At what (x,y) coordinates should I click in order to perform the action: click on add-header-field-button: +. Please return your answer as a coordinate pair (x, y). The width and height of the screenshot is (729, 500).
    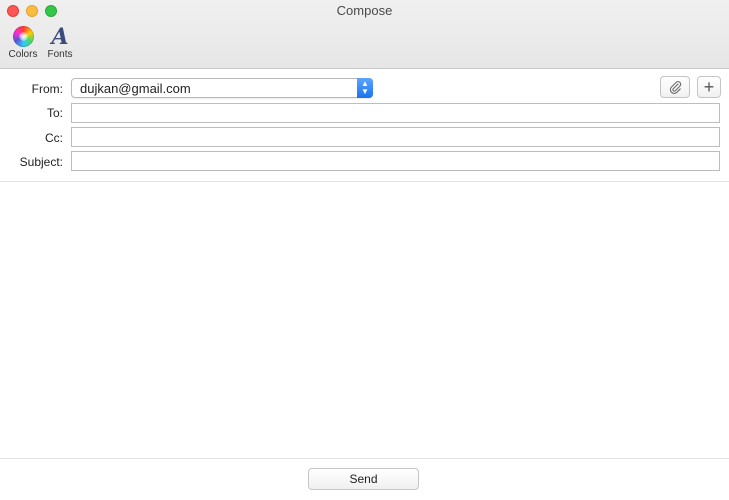
    Looking at the image, I should click on (709, 87).